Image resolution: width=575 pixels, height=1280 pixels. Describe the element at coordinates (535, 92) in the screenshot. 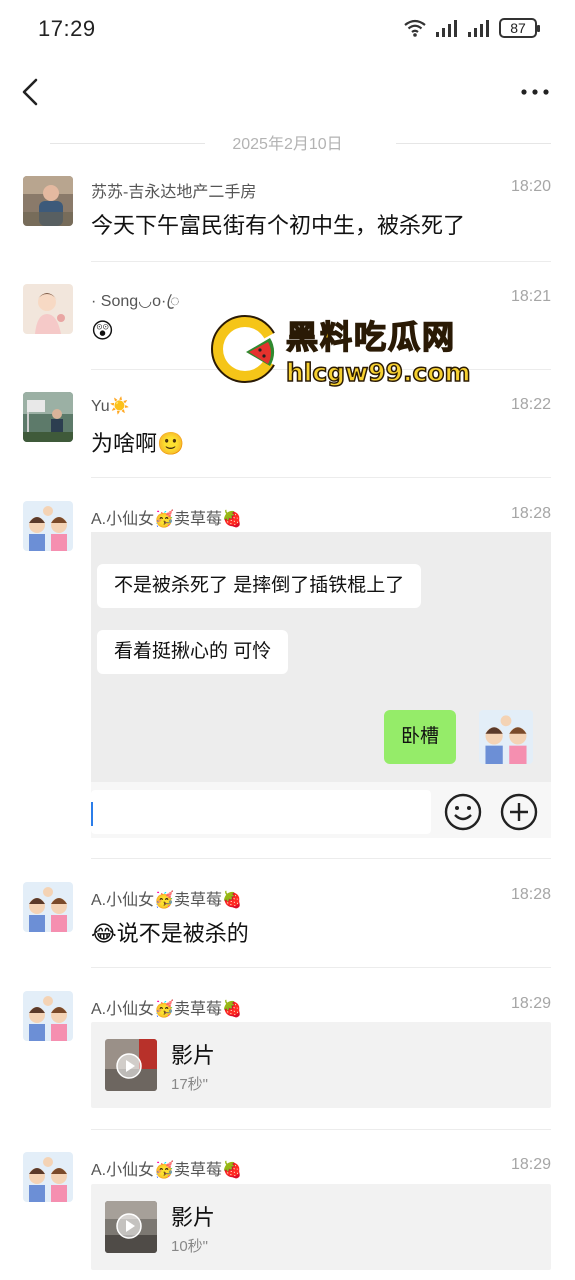

I see `more-icon` at that location.